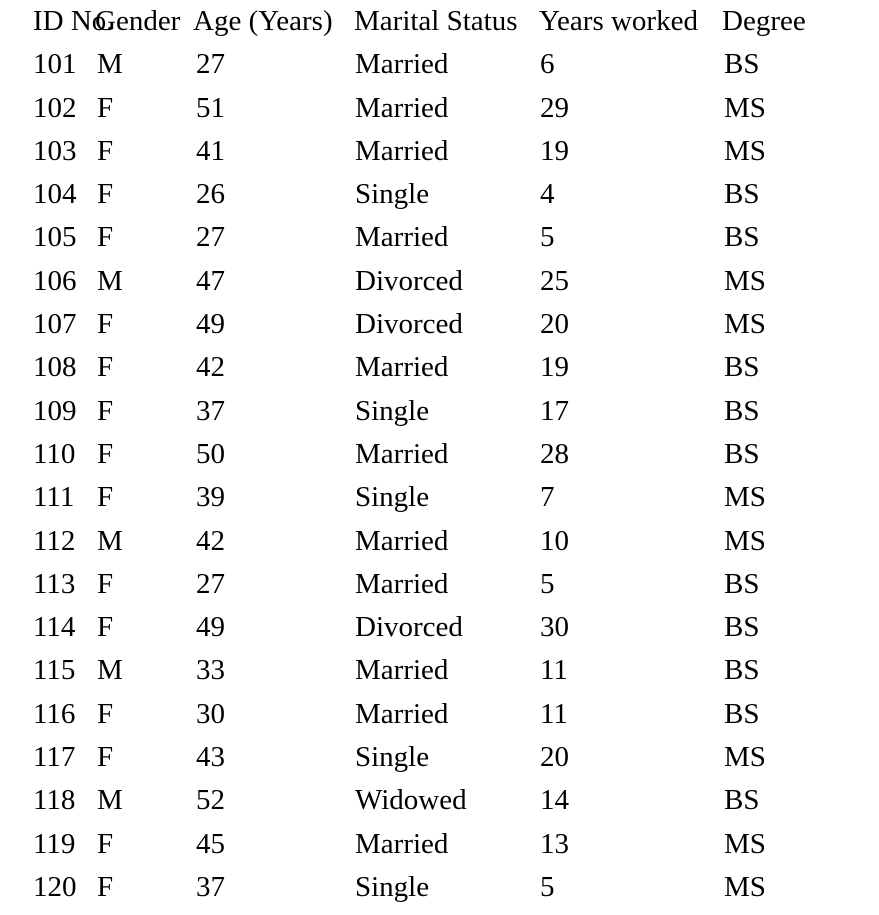 This screenshot has width=879, height=915. I want to click on cell-id: 105, so click(55, 237).